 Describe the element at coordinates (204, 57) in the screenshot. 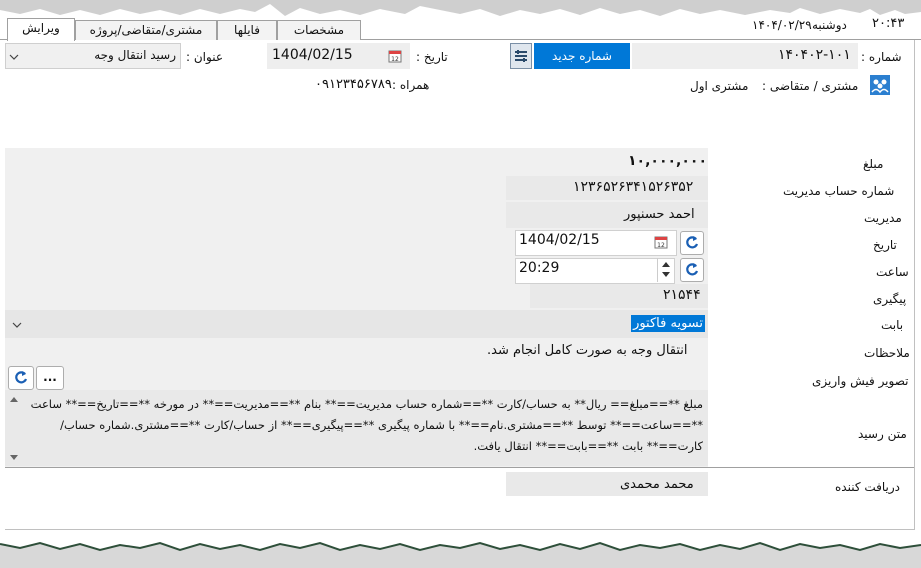

I see `title-label: عنوان :` at that location.